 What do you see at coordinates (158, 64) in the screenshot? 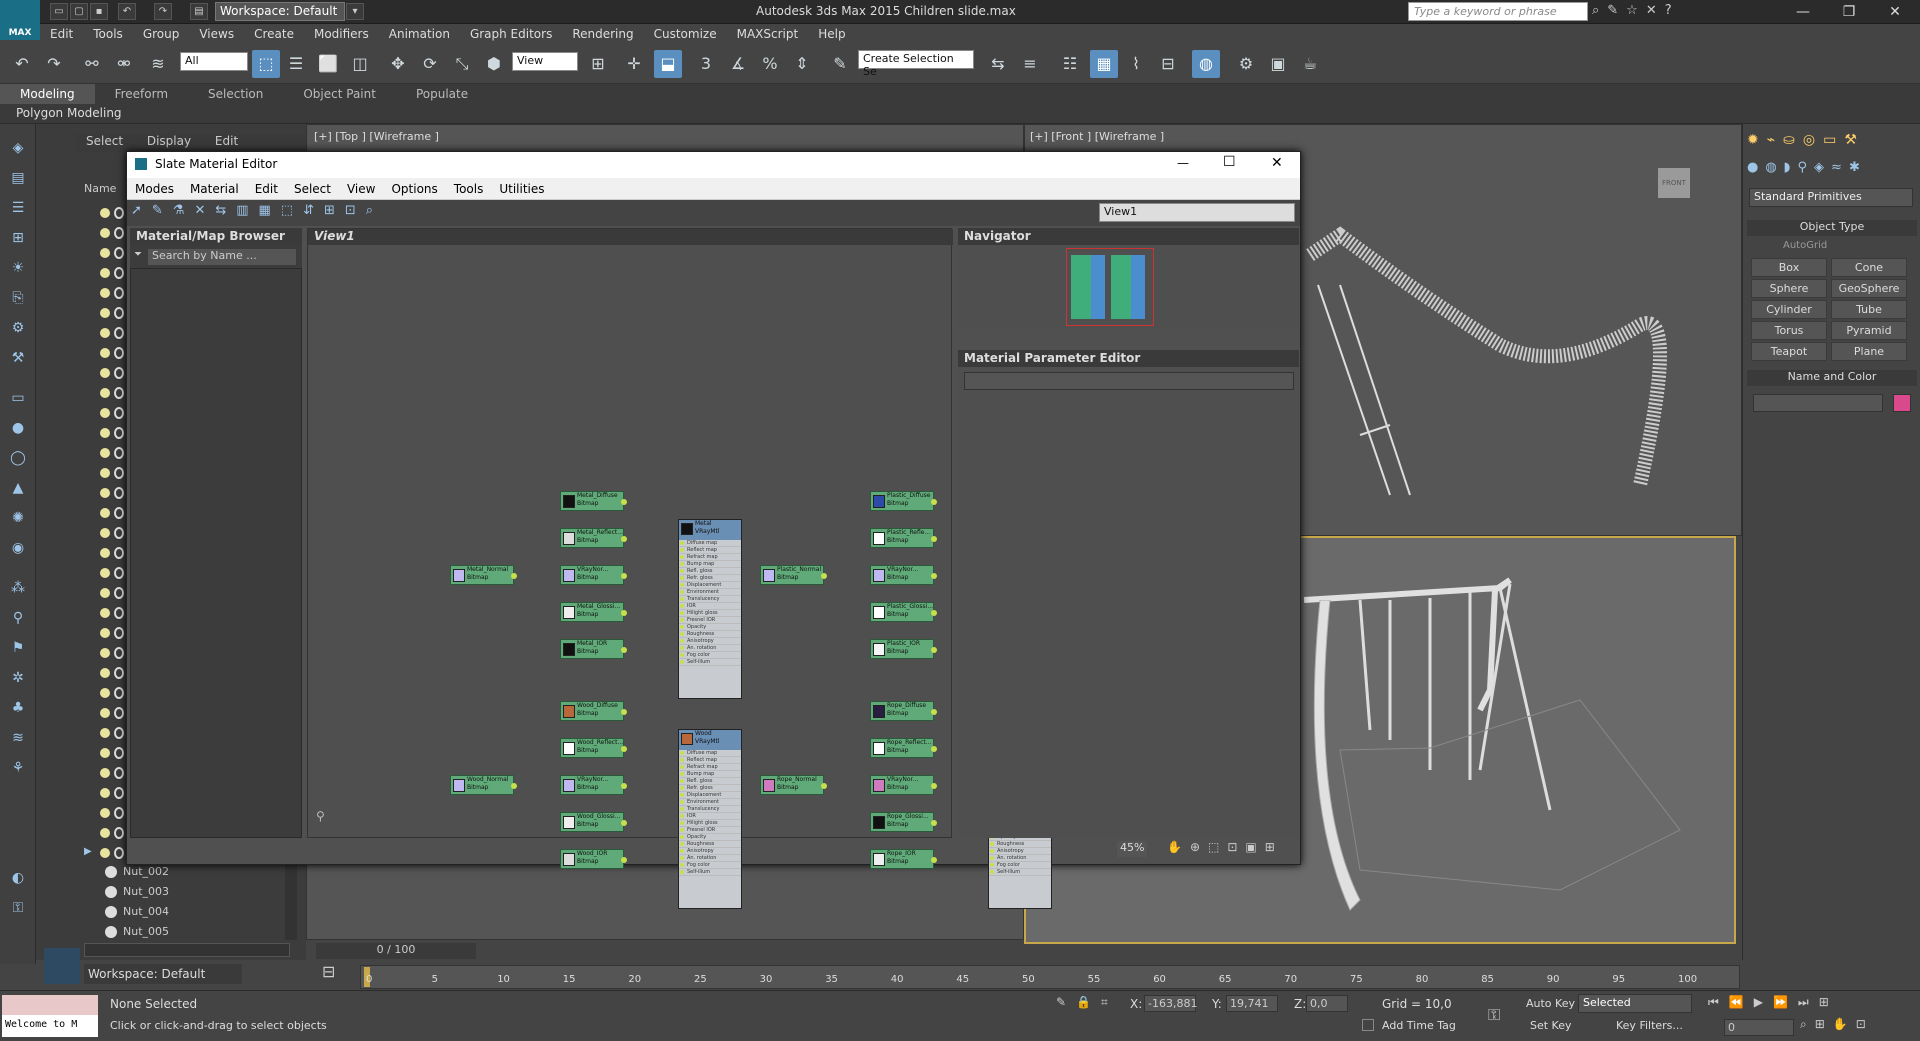
I see `bind-space-warp-icon: ≋` at bounding box center [158, 64].